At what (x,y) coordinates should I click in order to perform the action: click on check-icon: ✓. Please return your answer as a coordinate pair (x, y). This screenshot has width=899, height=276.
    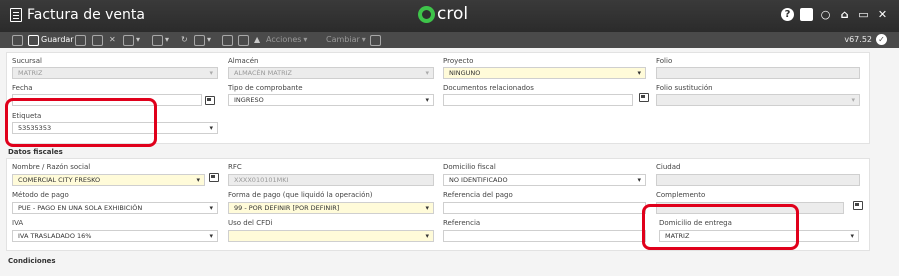
    Looking at the image, I should click on (881, 39).